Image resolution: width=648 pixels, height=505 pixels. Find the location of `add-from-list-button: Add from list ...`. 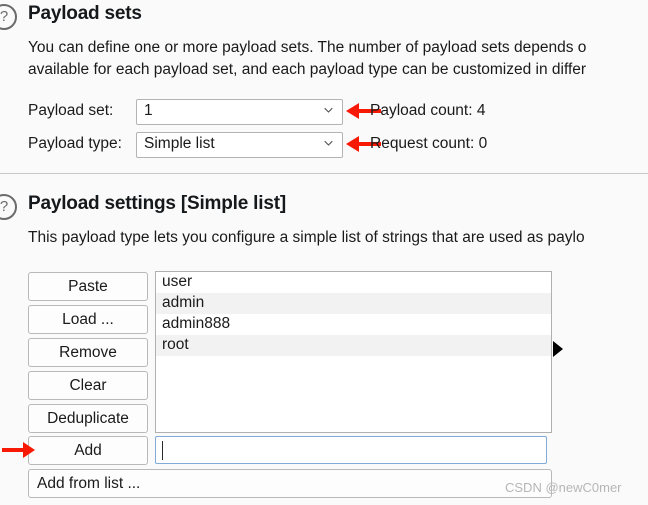

add-from-list-button: Add from list ... is located at coordinates (290, 483).